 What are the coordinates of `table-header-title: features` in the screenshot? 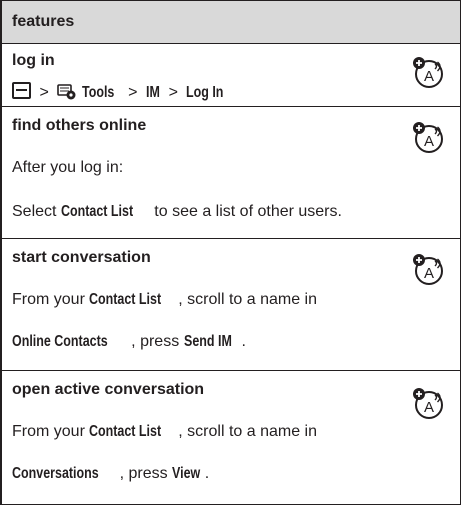 It's located at (43, 21).